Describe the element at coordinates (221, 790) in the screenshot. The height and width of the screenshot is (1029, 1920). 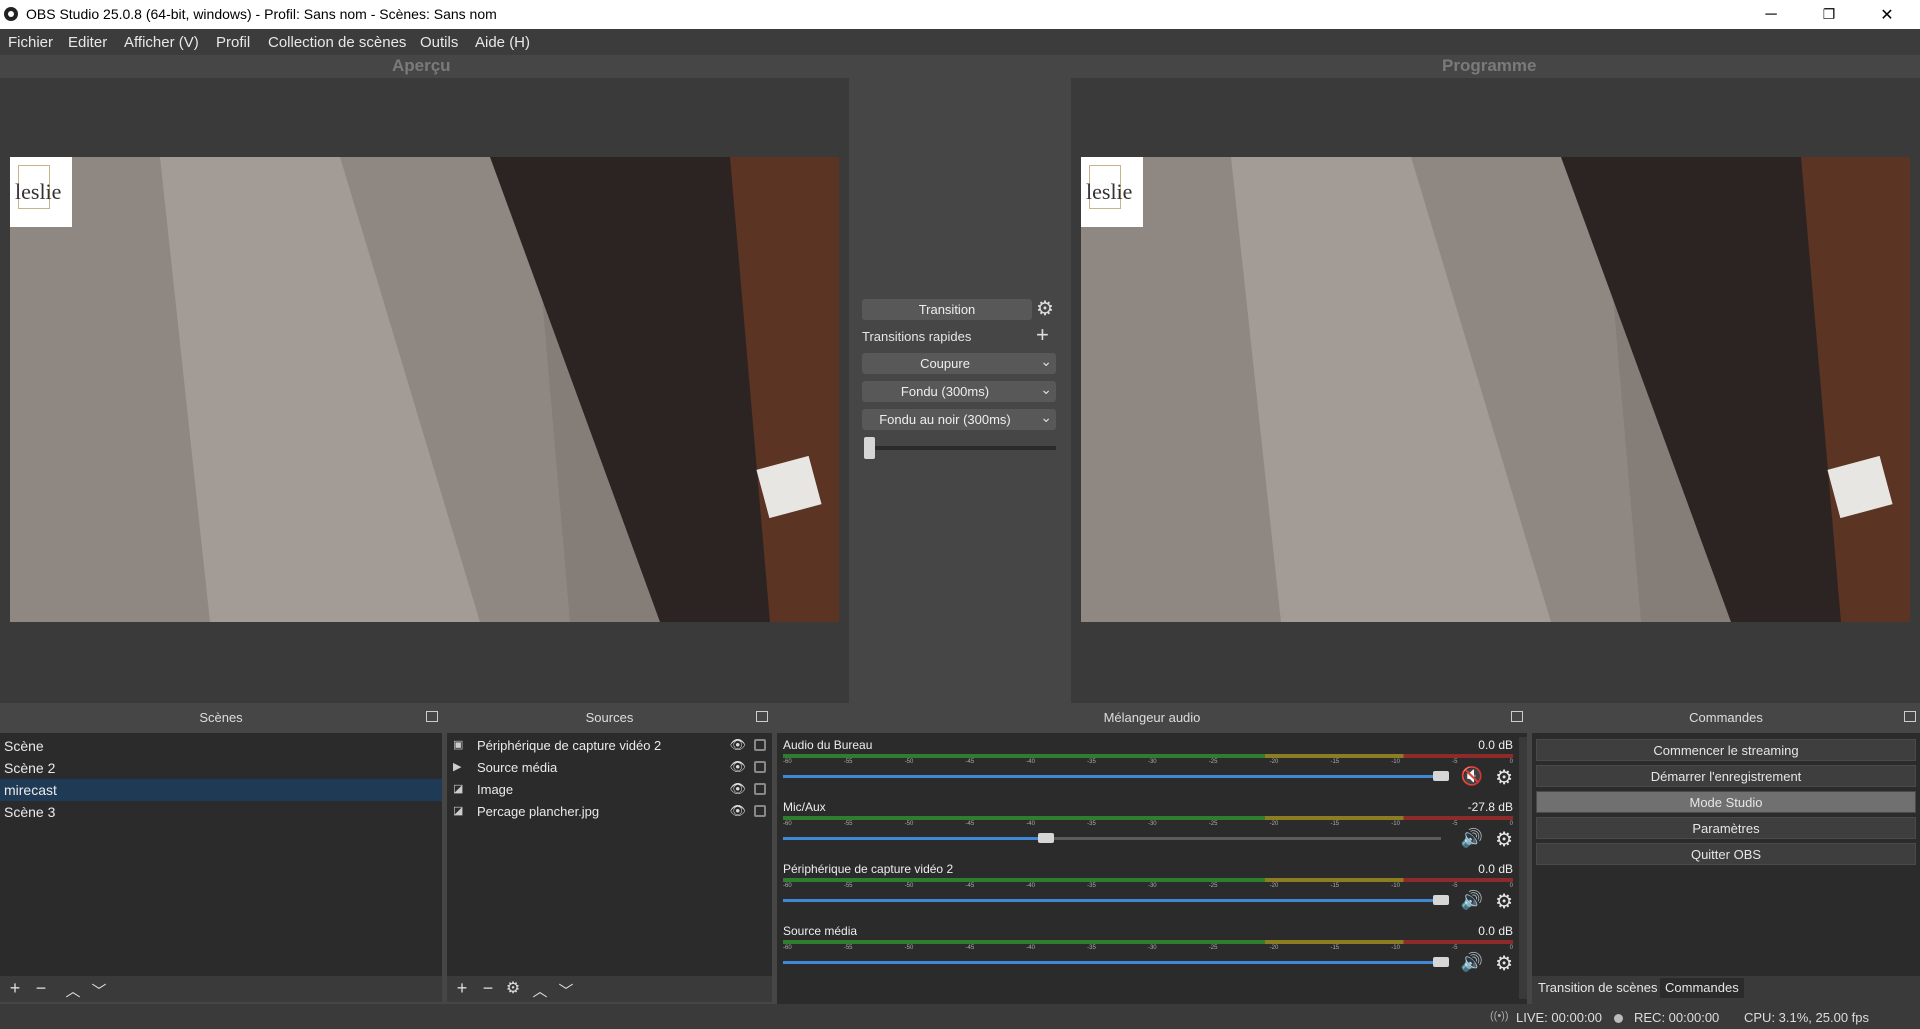
I see `scene-item-selected: mirecast` at that location.